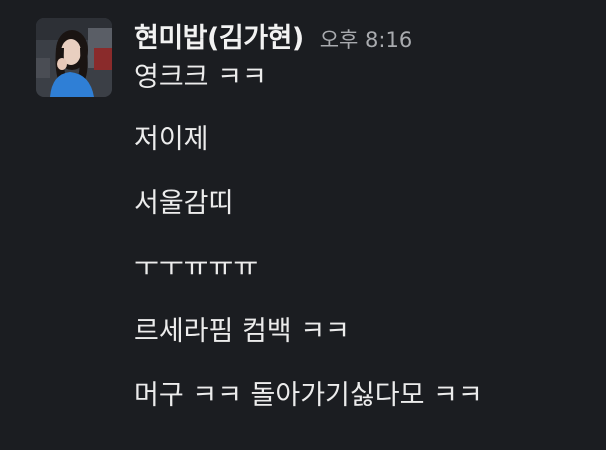 Image resolution: width=606 pixels, height=450 pixels. What do you see at coordinates (184, 203) in the screenshot?
I see `message-text: 서울감띠` at bounding box center [184, 203].